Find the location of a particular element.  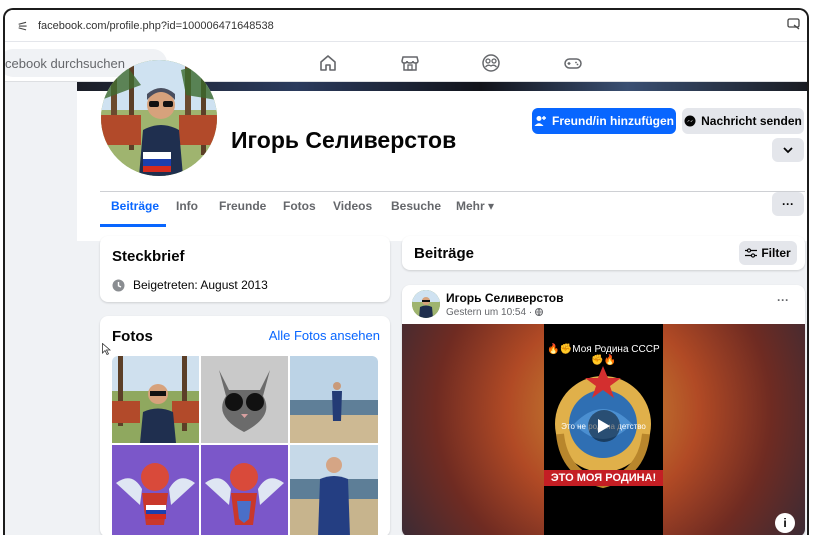

filter-button: Filter is located at coordinates (768, 253).